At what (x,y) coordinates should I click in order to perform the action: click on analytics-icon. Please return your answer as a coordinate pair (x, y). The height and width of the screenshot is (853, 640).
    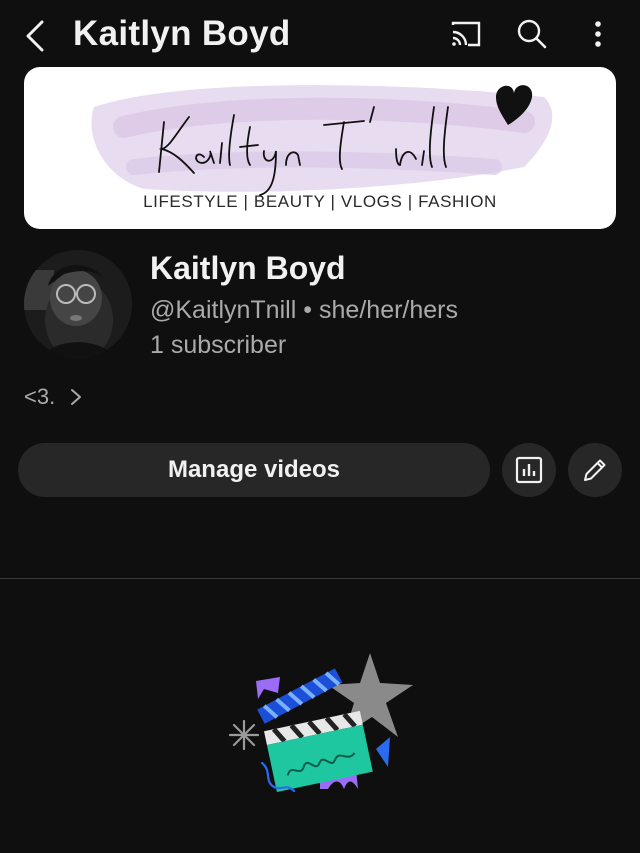
    Looking at the image, I should click on (529, 470).